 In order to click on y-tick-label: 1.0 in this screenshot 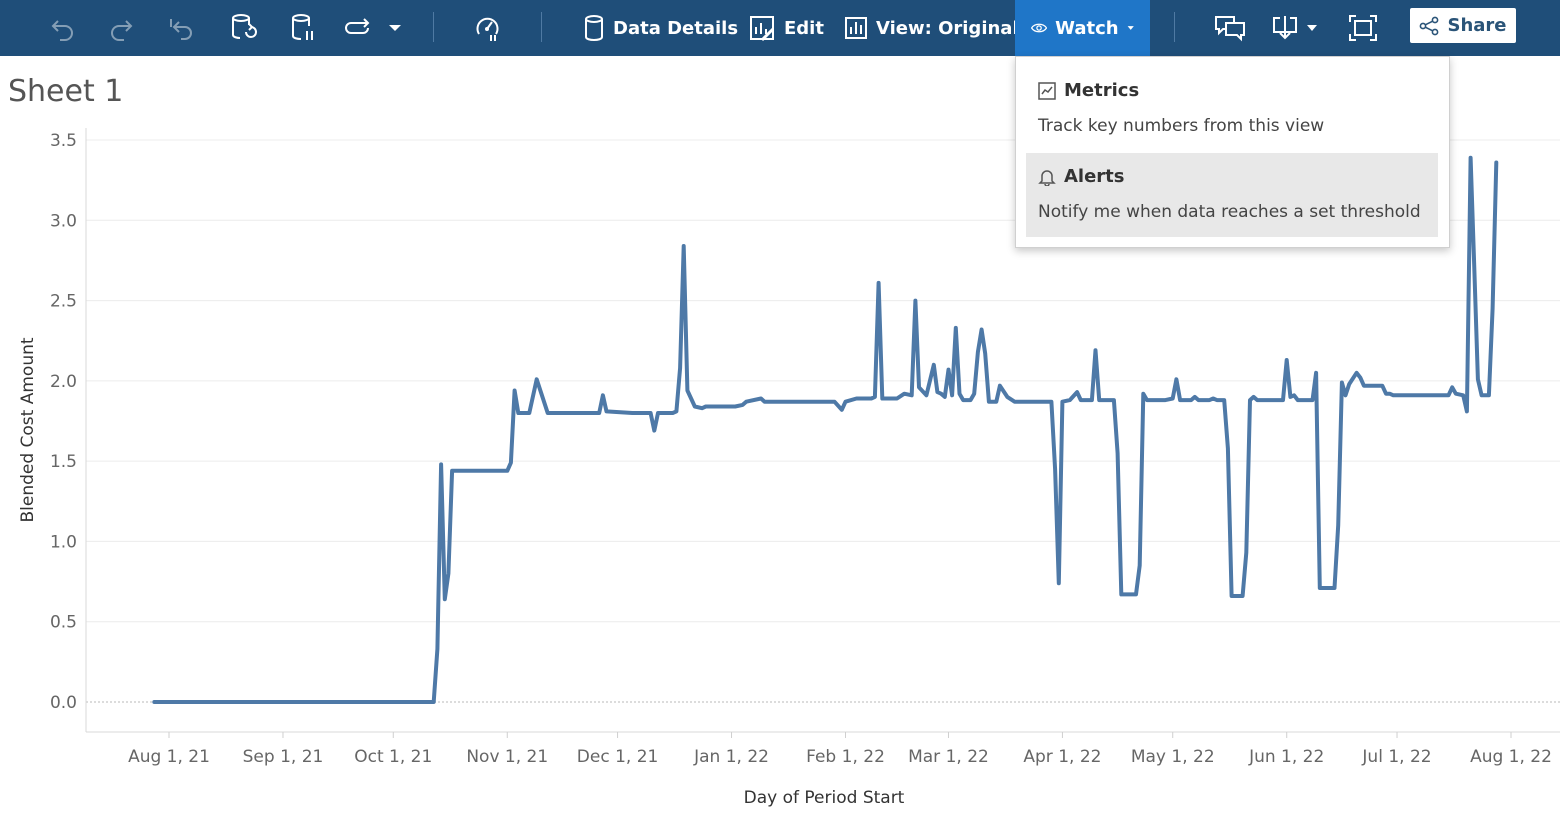, I will do `click(63, 542)`.